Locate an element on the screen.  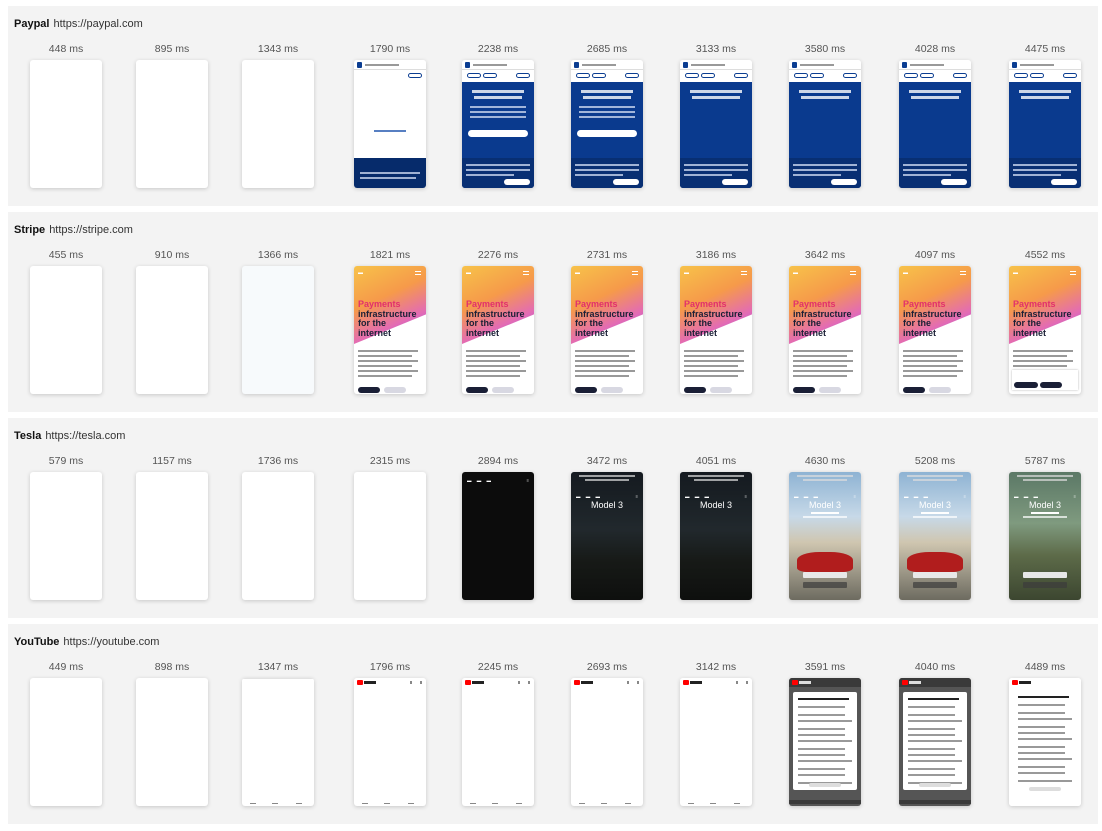
youtube-header is located at coordinates (716, 682).